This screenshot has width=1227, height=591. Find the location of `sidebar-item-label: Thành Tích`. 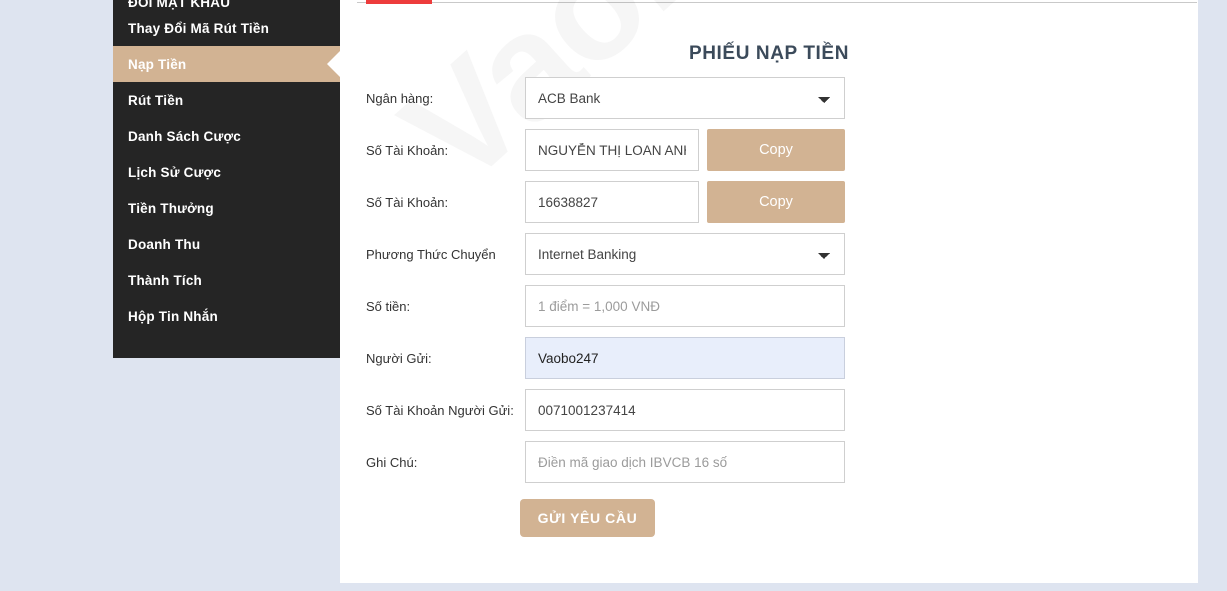

sidebar-item-label: Thành Tích is located at coordinates (165, 280).